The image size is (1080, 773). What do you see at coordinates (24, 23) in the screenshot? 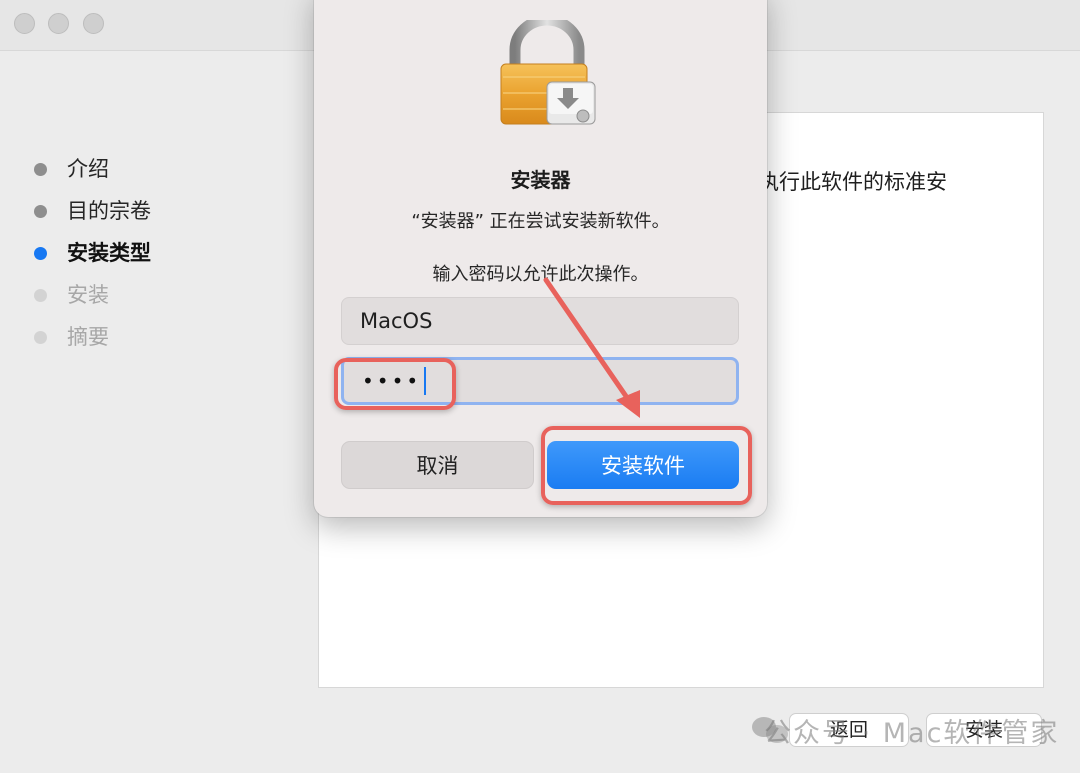
I see `close-window-button` at bounding box center [24, 23].